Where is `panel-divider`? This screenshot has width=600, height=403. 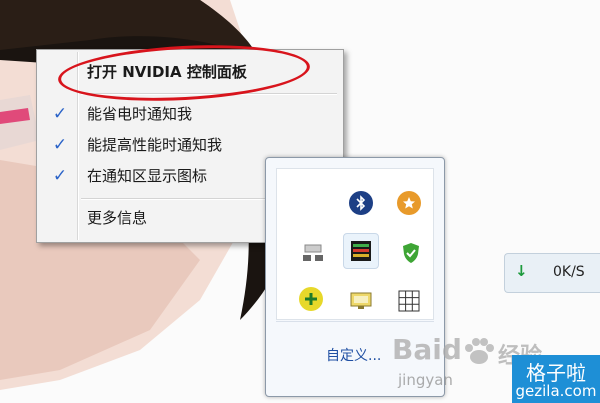
panel-divider is located at coordinates (355, 321).